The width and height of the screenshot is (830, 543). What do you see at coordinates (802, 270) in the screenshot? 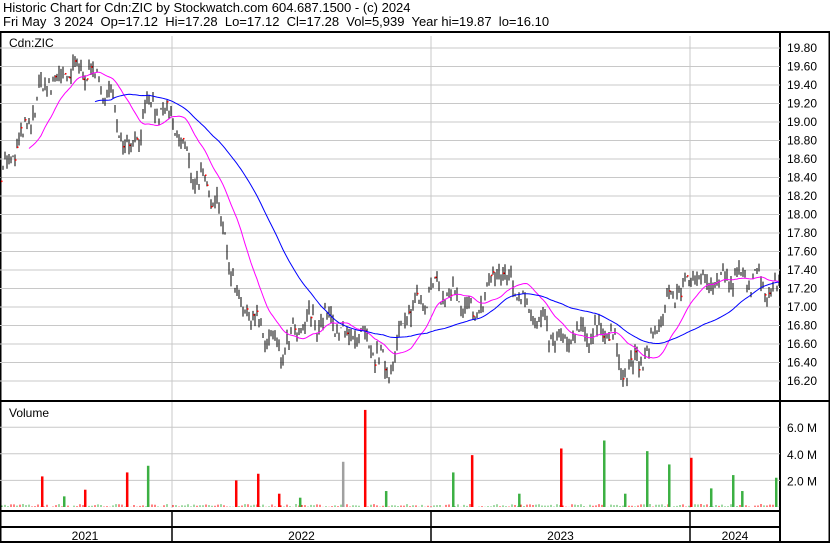
I see `price-tick-label: 17.40` at bounding box center [802, 270].